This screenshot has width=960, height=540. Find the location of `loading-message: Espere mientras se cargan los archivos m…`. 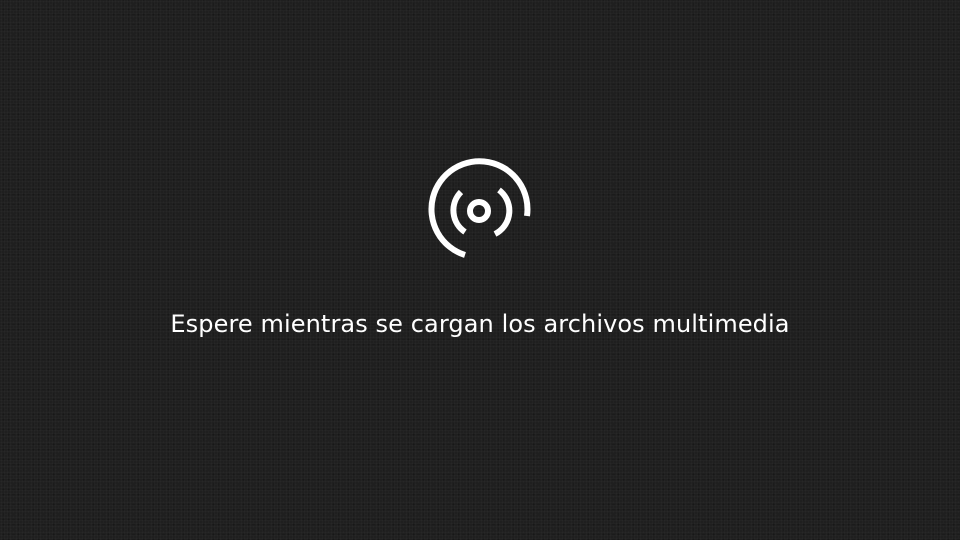

loading-message: Espere mientras se cargan los archivos m… is located at coordinates (480, 324).